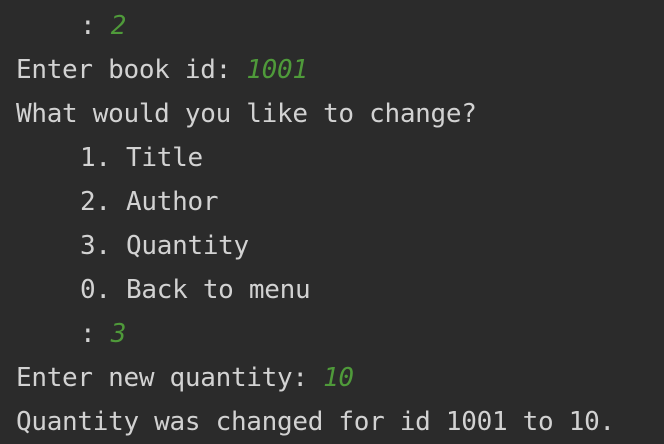  What do you see at coordinates (95, 334) in the screenshot?
I see `change-choice-prompt: :` at bounding box center [95, 334].